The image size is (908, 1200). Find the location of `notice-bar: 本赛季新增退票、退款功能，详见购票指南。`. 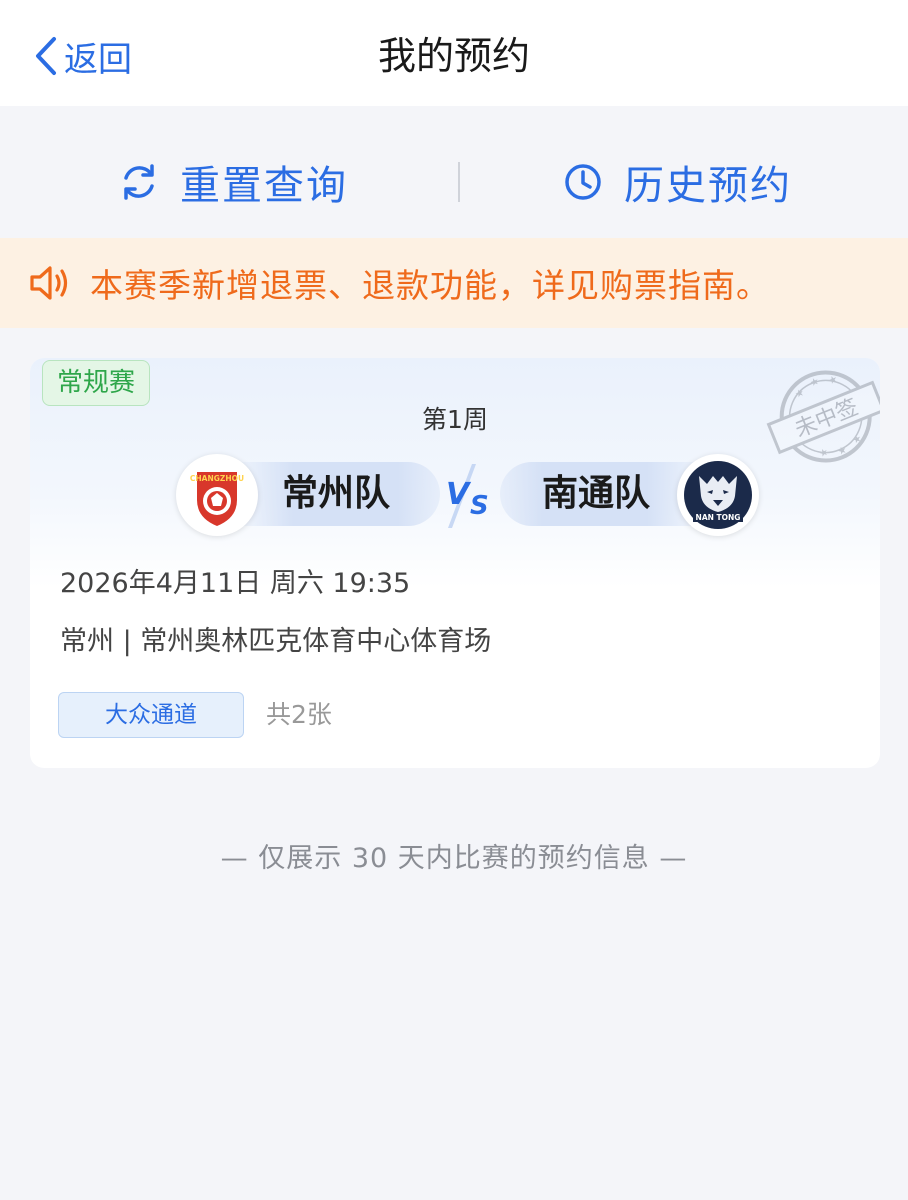

notice-bar: 本赛季新增退票、退款功能，详见购票指南。 is located at coordinates (454, 283).